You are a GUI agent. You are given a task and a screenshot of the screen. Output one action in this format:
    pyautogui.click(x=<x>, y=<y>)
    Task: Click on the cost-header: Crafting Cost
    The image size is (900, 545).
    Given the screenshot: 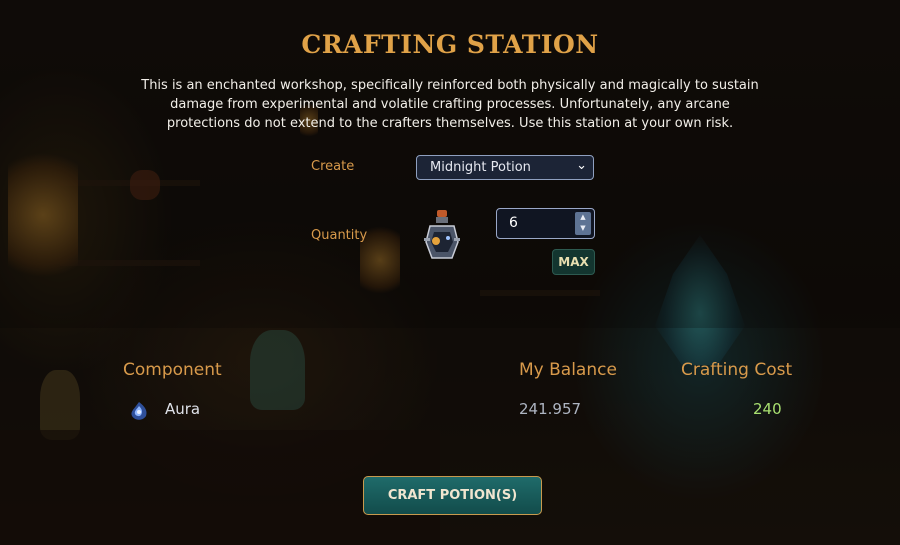 What is the action you would take?
    pyautogui.click(x=737, y=370)
    